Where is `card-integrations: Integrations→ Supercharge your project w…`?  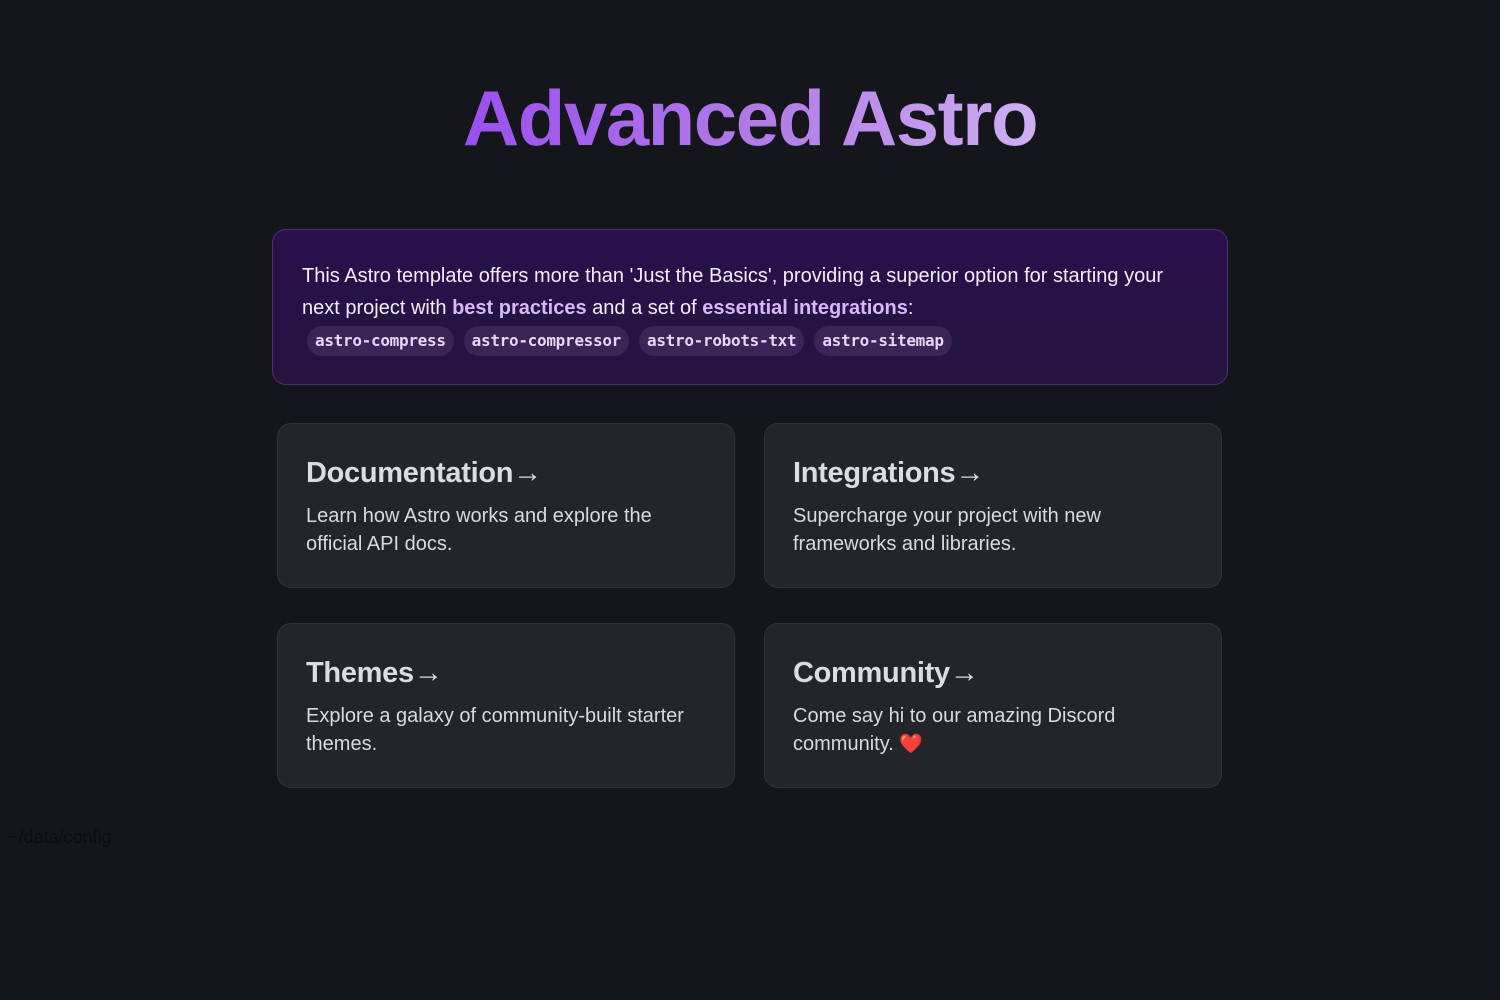
card-integrations: Integrations→ Supercharge your project w… is located at coordinates (993, 505).